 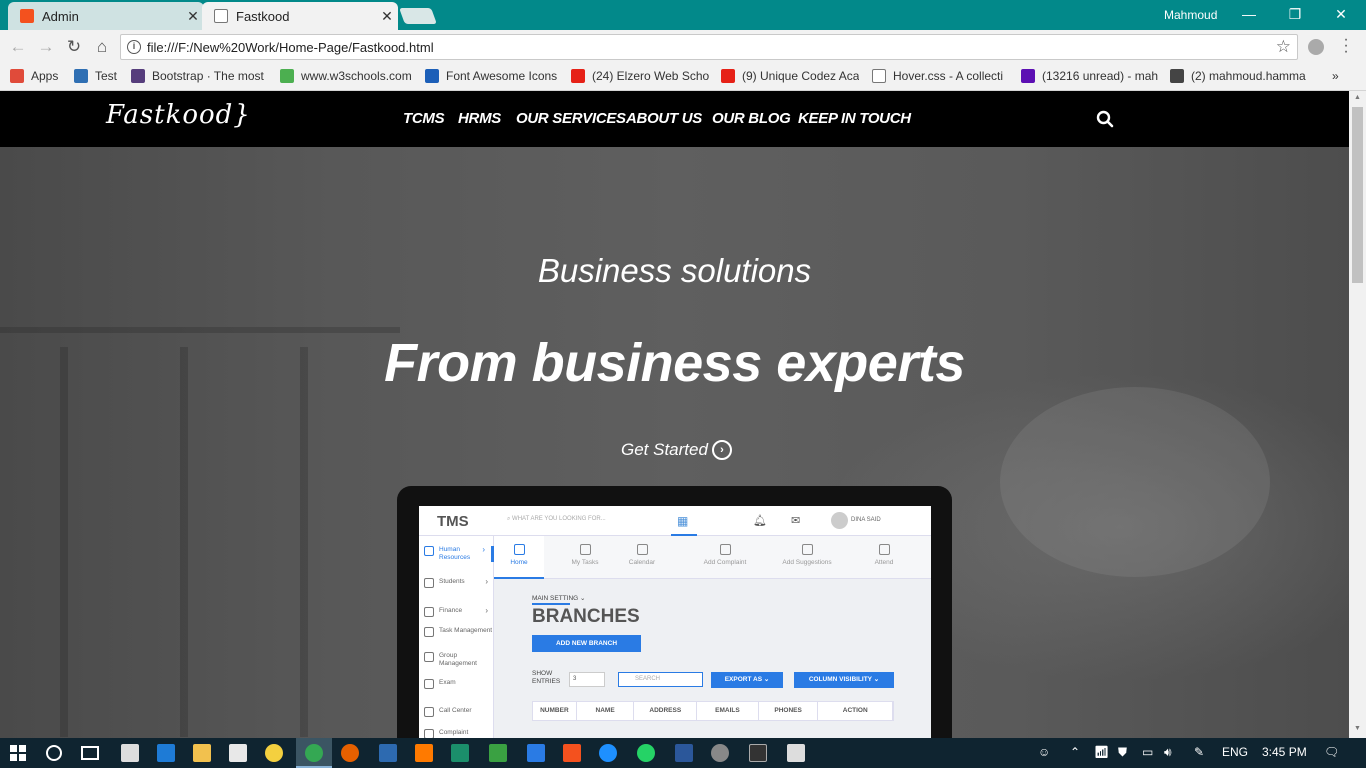 I want to click on nav-tcms: TCMS, so click(x=424, y=118).